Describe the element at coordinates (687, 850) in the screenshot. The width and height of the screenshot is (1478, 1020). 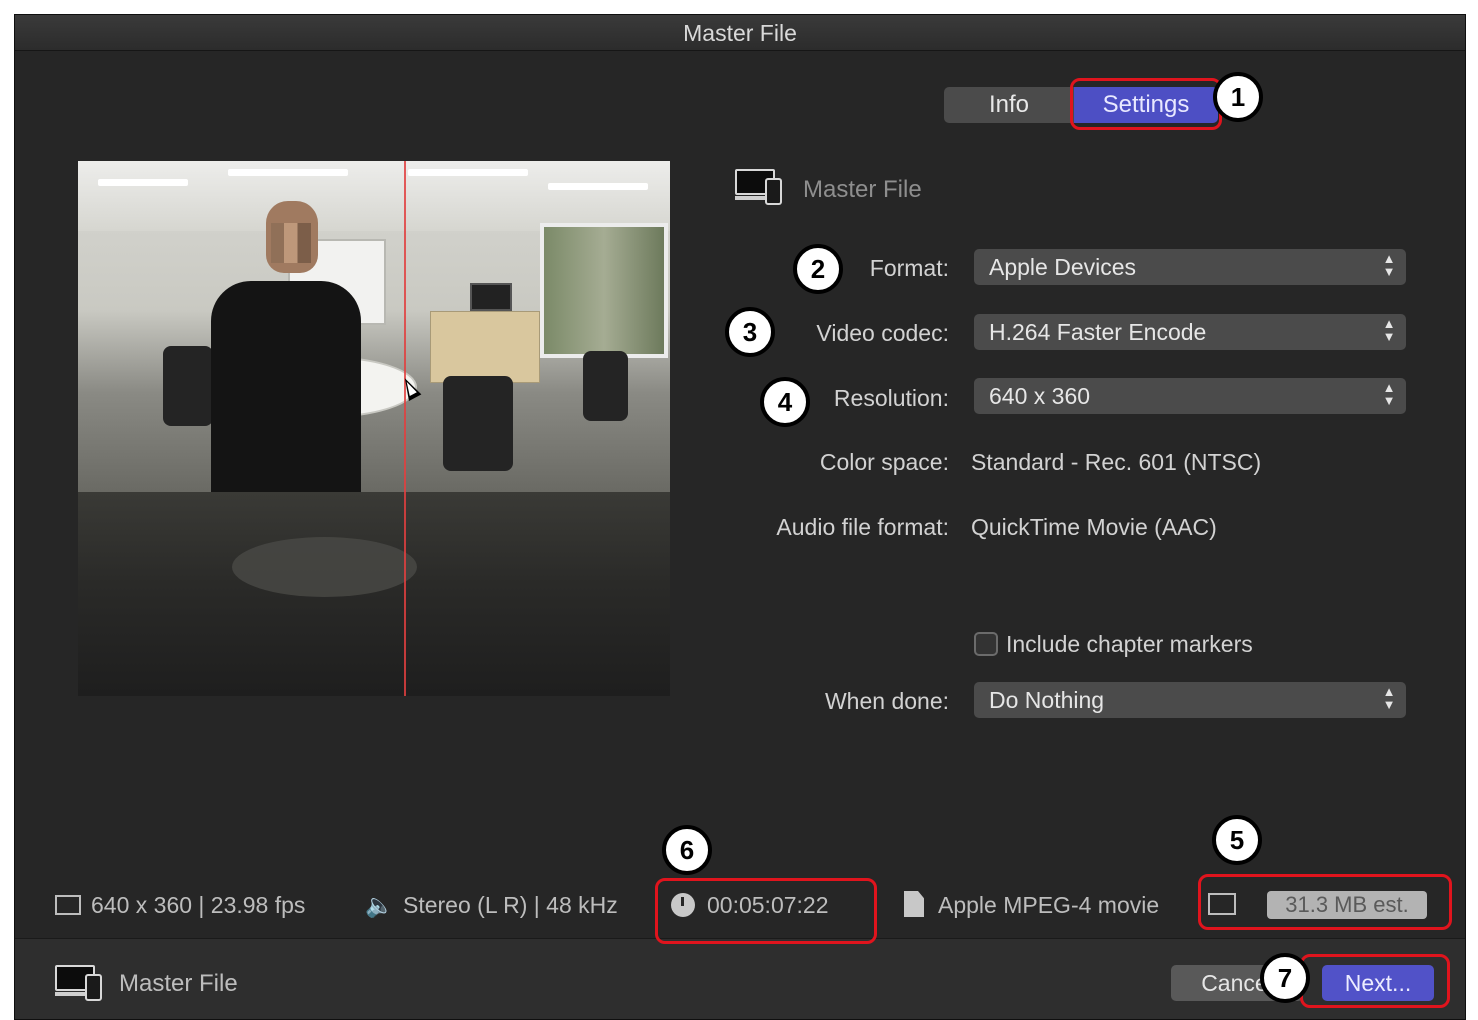
I see `callout-badge-6: 6` at that location.